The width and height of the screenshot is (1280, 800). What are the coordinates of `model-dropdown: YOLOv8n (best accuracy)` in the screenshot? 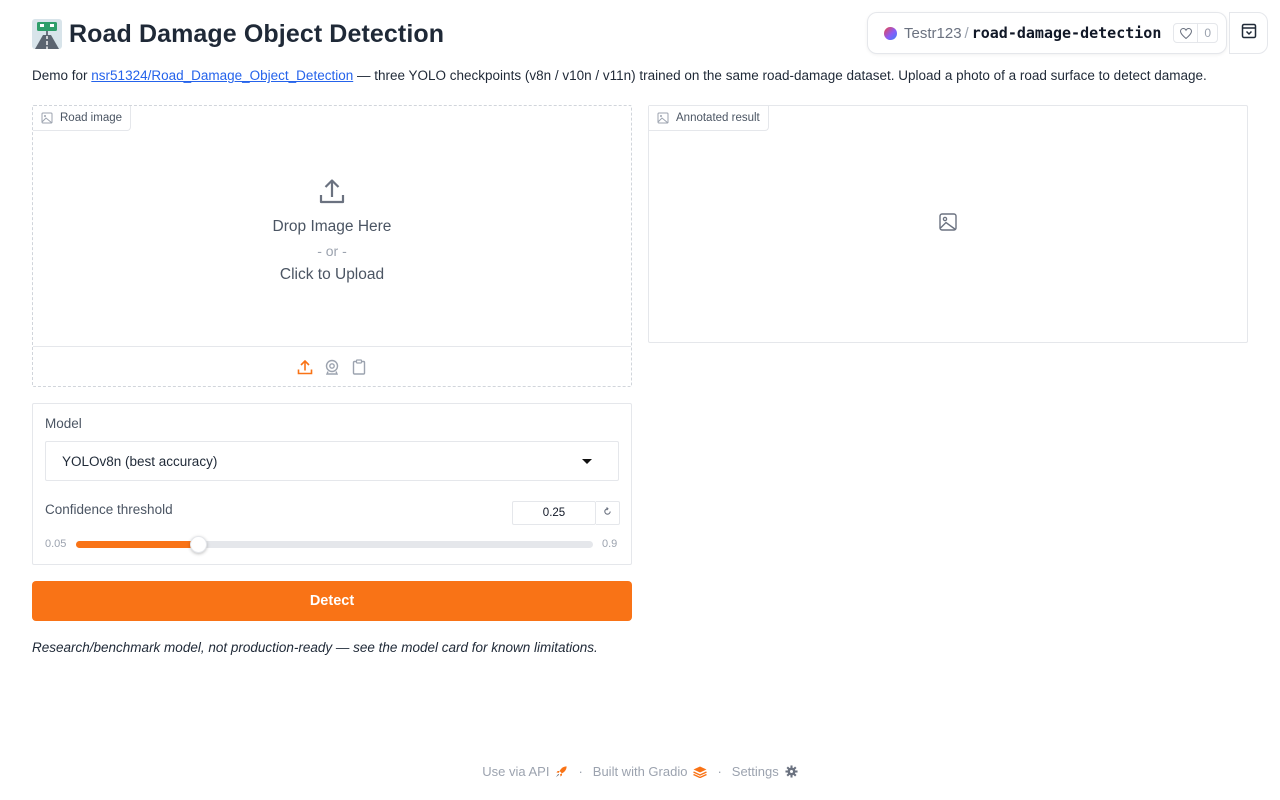 It's located at (332, 461).